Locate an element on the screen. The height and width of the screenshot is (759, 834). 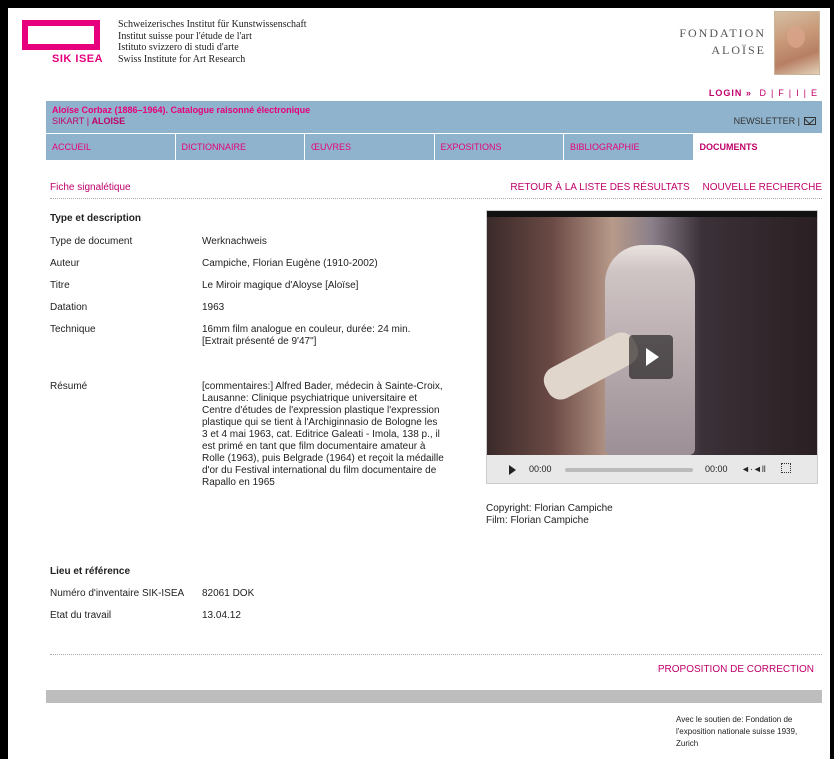
fondation-line2: ALOÏSE is located at coordinates (738, 50).